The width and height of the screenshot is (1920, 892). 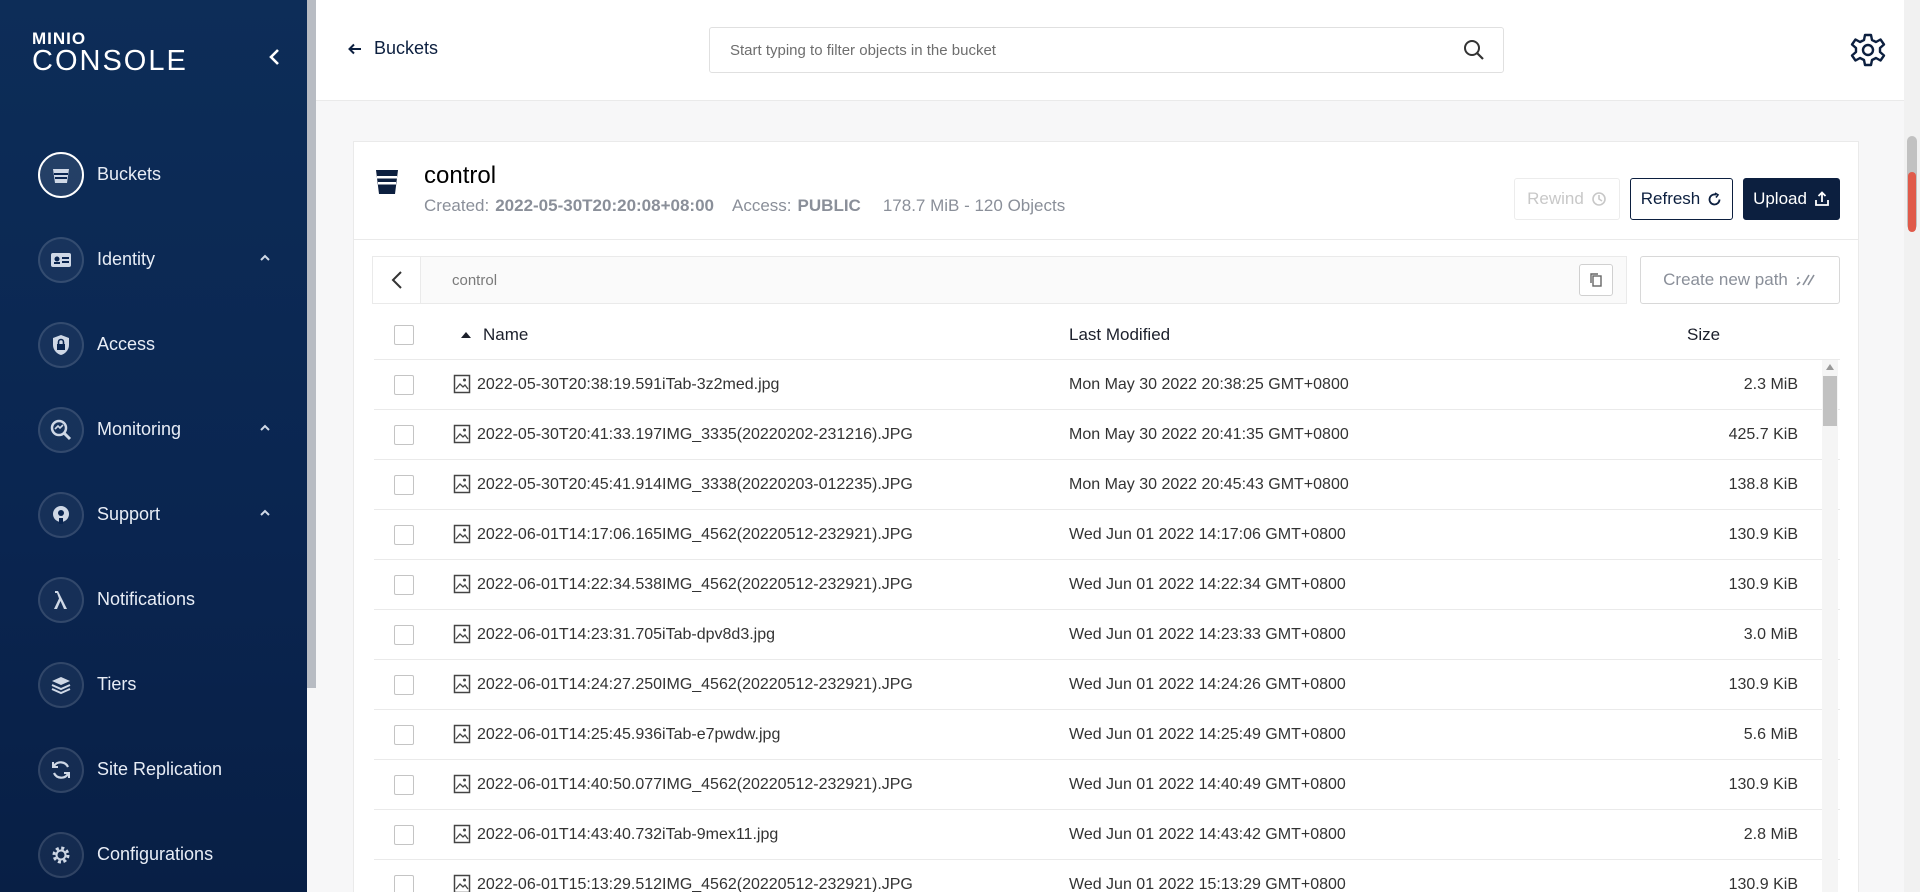 What do you see at coordinates (129, 514) in the screenshot?
I see `sidebar-item-label: Support` at bounding box center [129, 514].